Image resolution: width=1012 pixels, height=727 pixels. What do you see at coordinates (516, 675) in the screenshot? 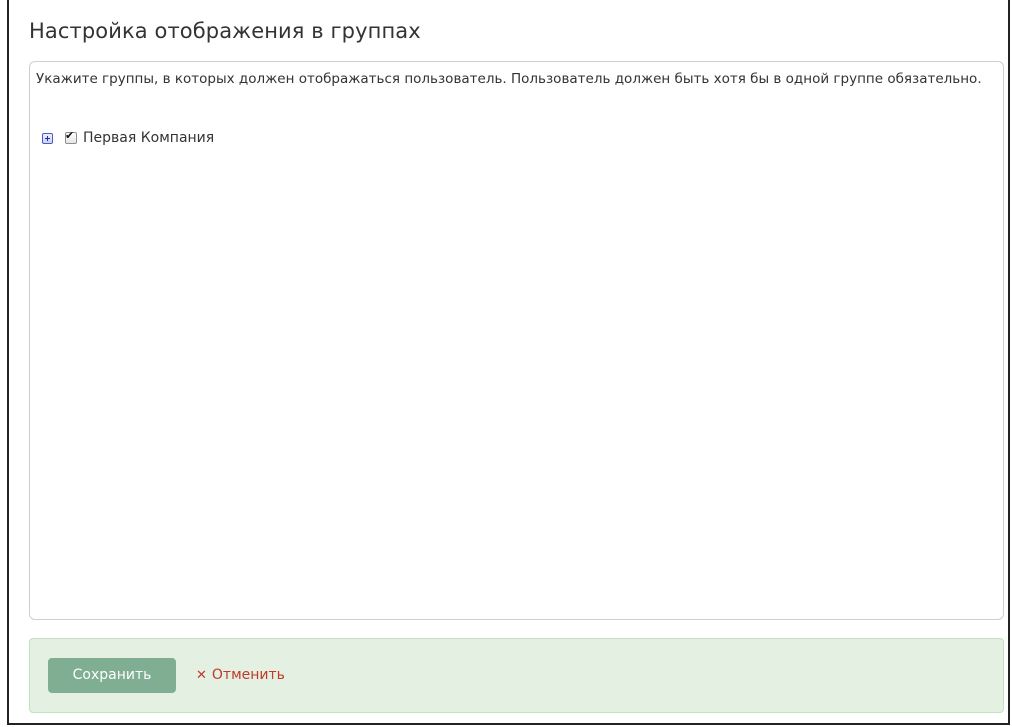
I see `action-footer: Сохранить ✕ Отменить` at bounding box center [516, 675].